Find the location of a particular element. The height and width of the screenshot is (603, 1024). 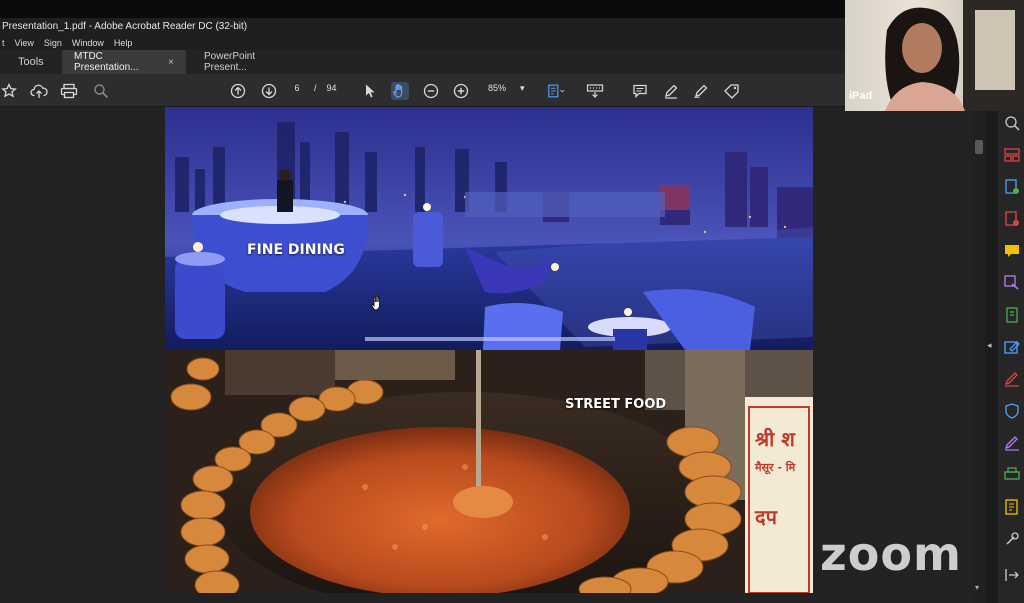

zoom-watermark: zoom is located at coordinates (891, 554).